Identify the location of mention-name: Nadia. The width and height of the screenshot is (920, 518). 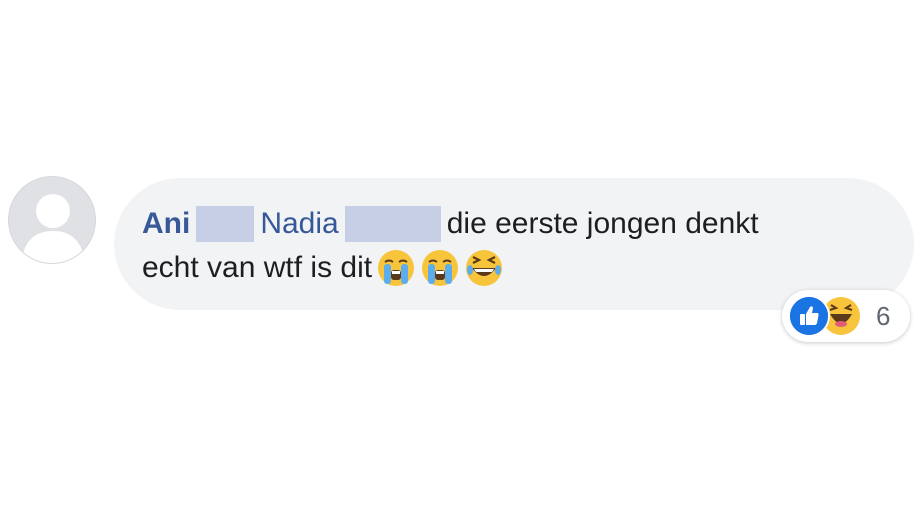
(299, 224).